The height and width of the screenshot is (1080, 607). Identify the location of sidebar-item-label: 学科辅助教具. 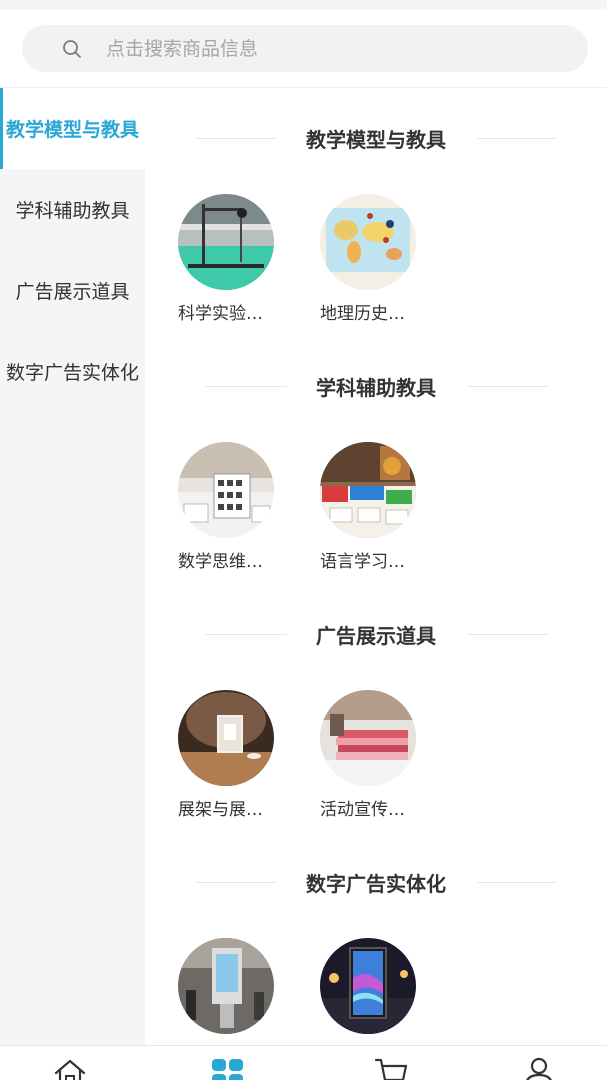
(72, 211).